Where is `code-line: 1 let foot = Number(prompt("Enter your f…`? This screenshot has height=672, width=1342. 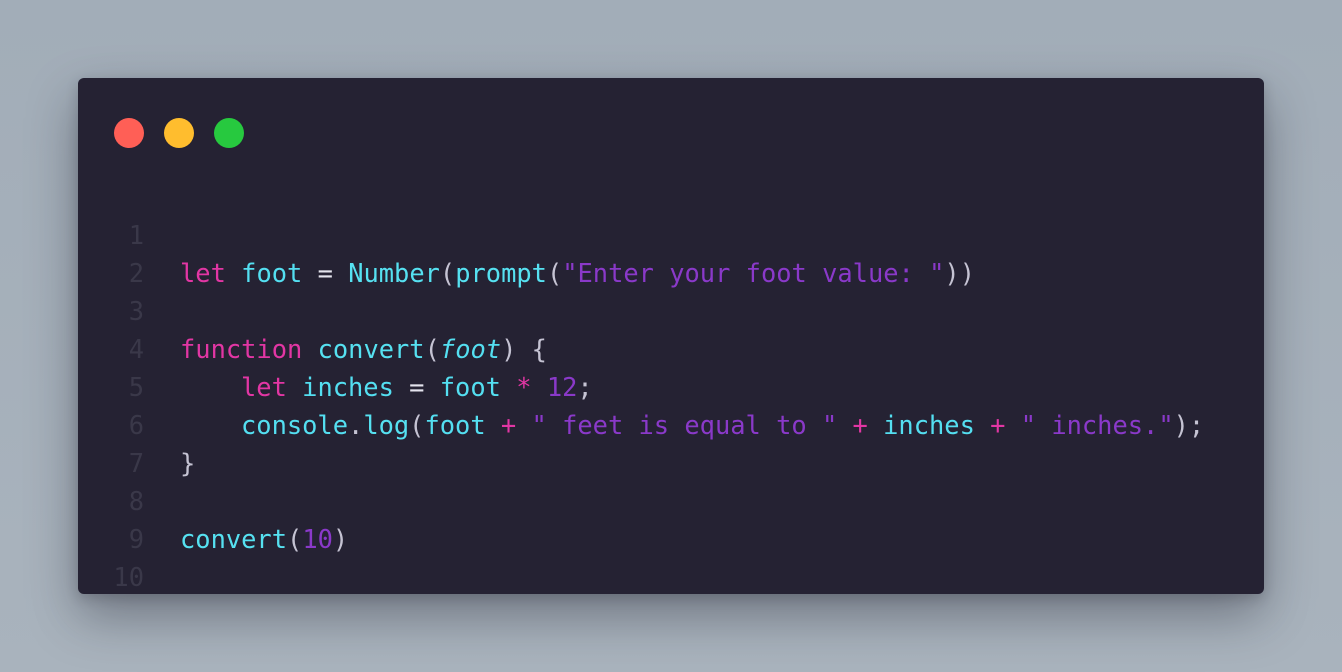
code-line: 1 let foot = Number(prompt("Enter your f… is located at coordinates (671, 233).